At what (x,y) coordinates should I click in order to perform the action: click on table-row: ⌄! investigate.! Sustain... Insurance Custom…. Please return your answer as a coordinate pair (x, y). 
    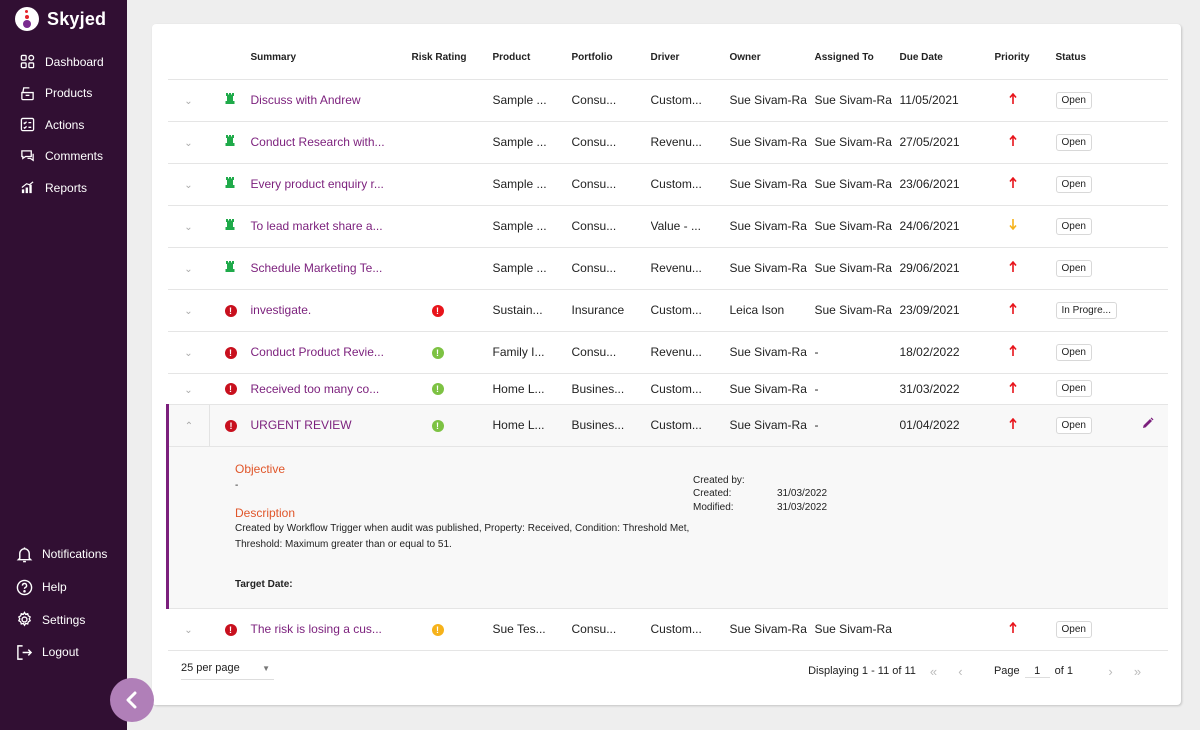
    Looking at the image, I should click on (667, 310).